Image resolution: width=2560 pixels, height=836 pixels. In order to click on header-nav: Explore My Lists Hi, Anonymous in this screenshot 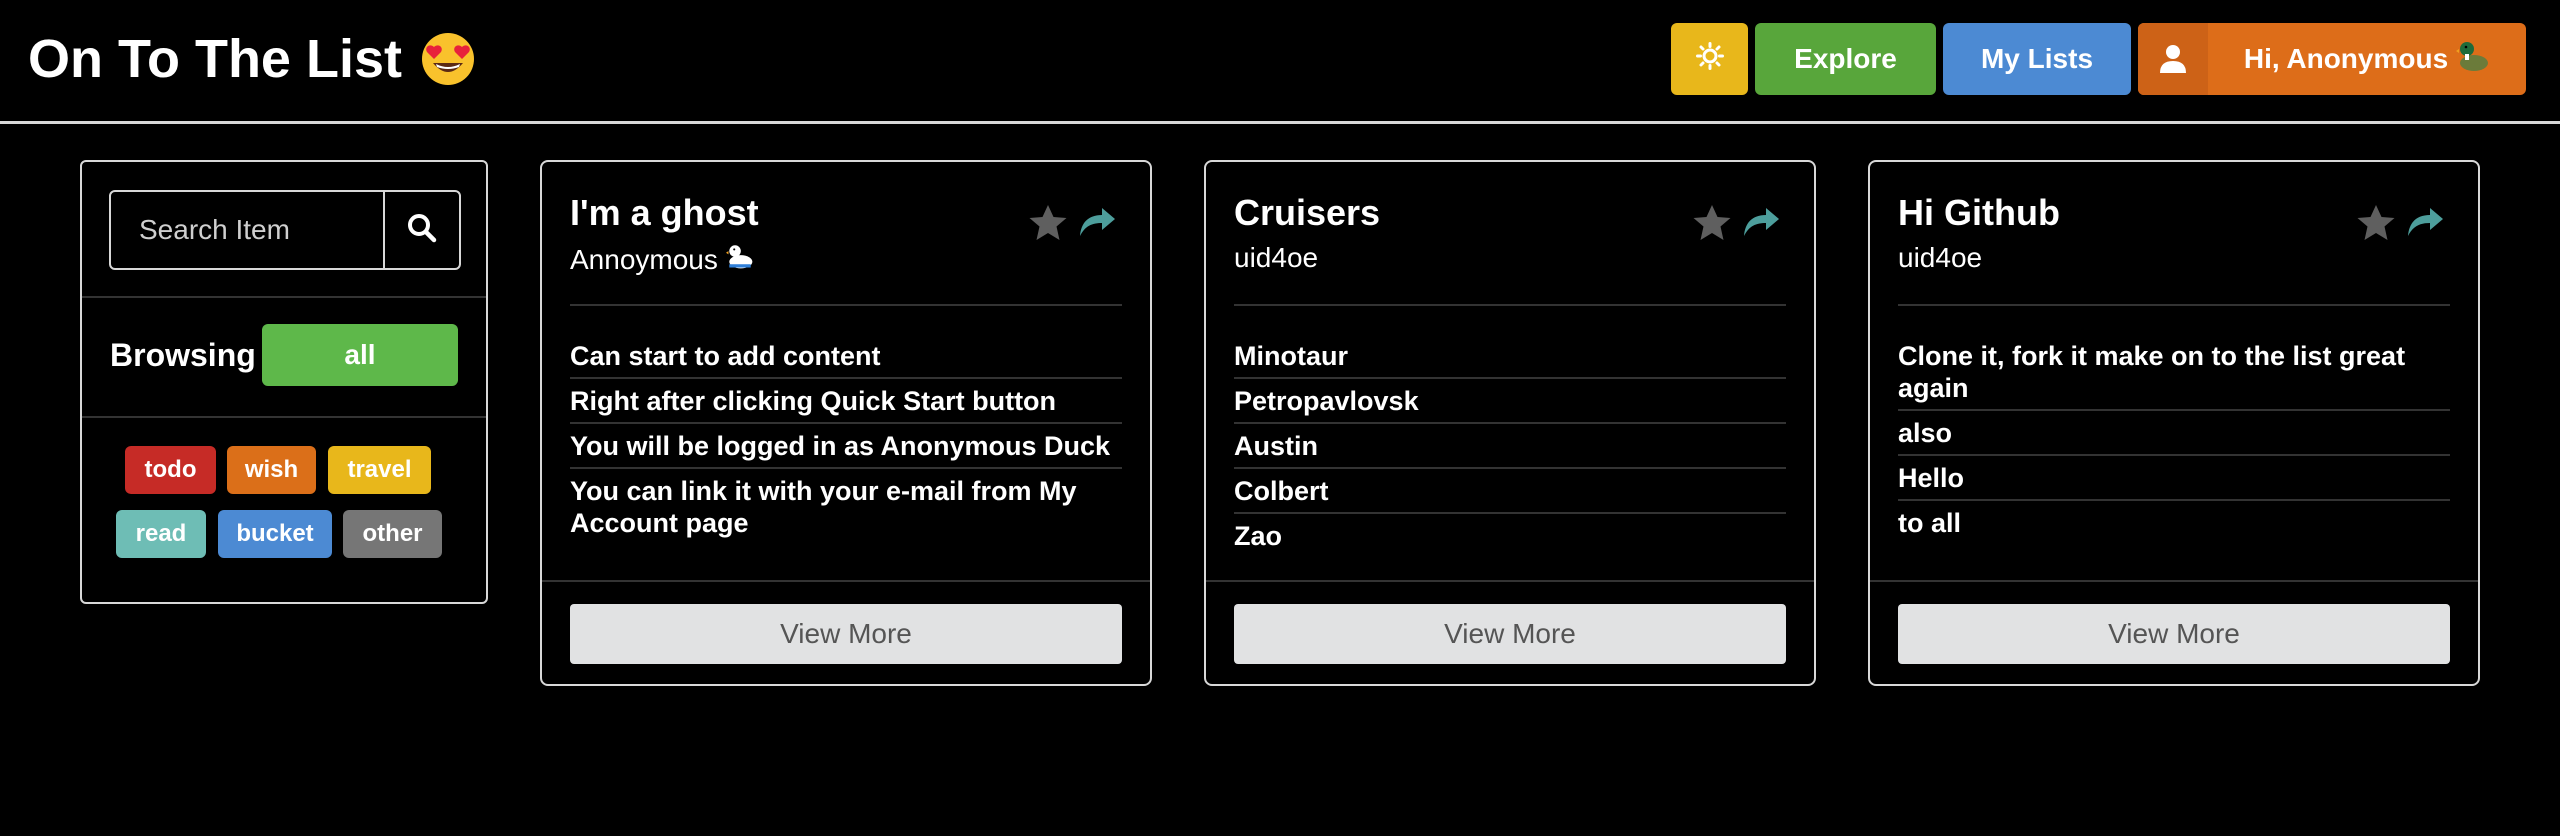, I will do `click(2098, 59)`.